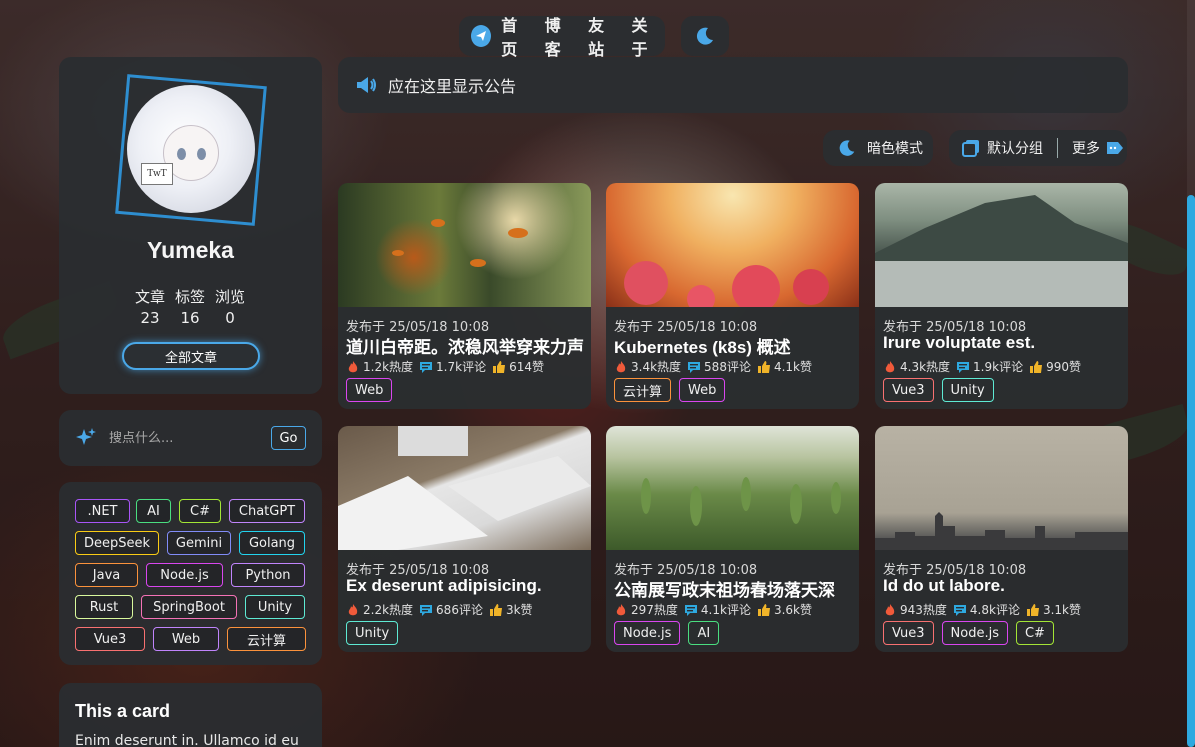  What do you see at coordinates (465, 586) in the screenshot?
I see `post-title: Ex deserunt adipisicing.` at bounding box center [465, 586].